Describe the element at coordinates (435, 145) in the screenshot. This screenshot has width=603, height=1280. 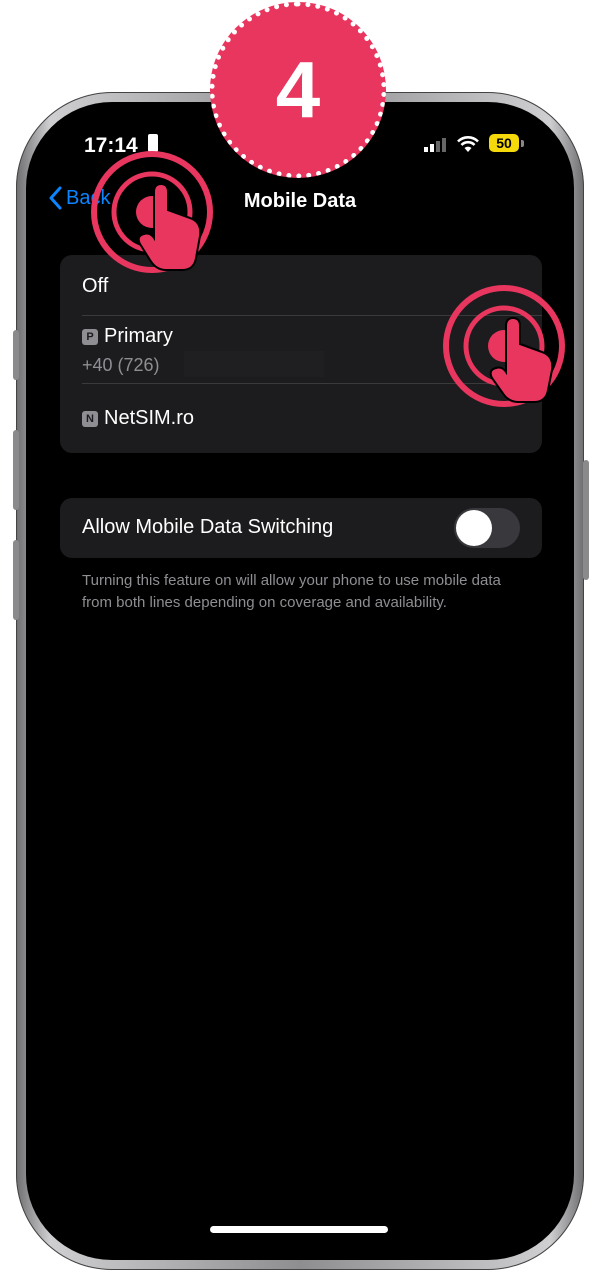
I see `signal-icon` at that location.